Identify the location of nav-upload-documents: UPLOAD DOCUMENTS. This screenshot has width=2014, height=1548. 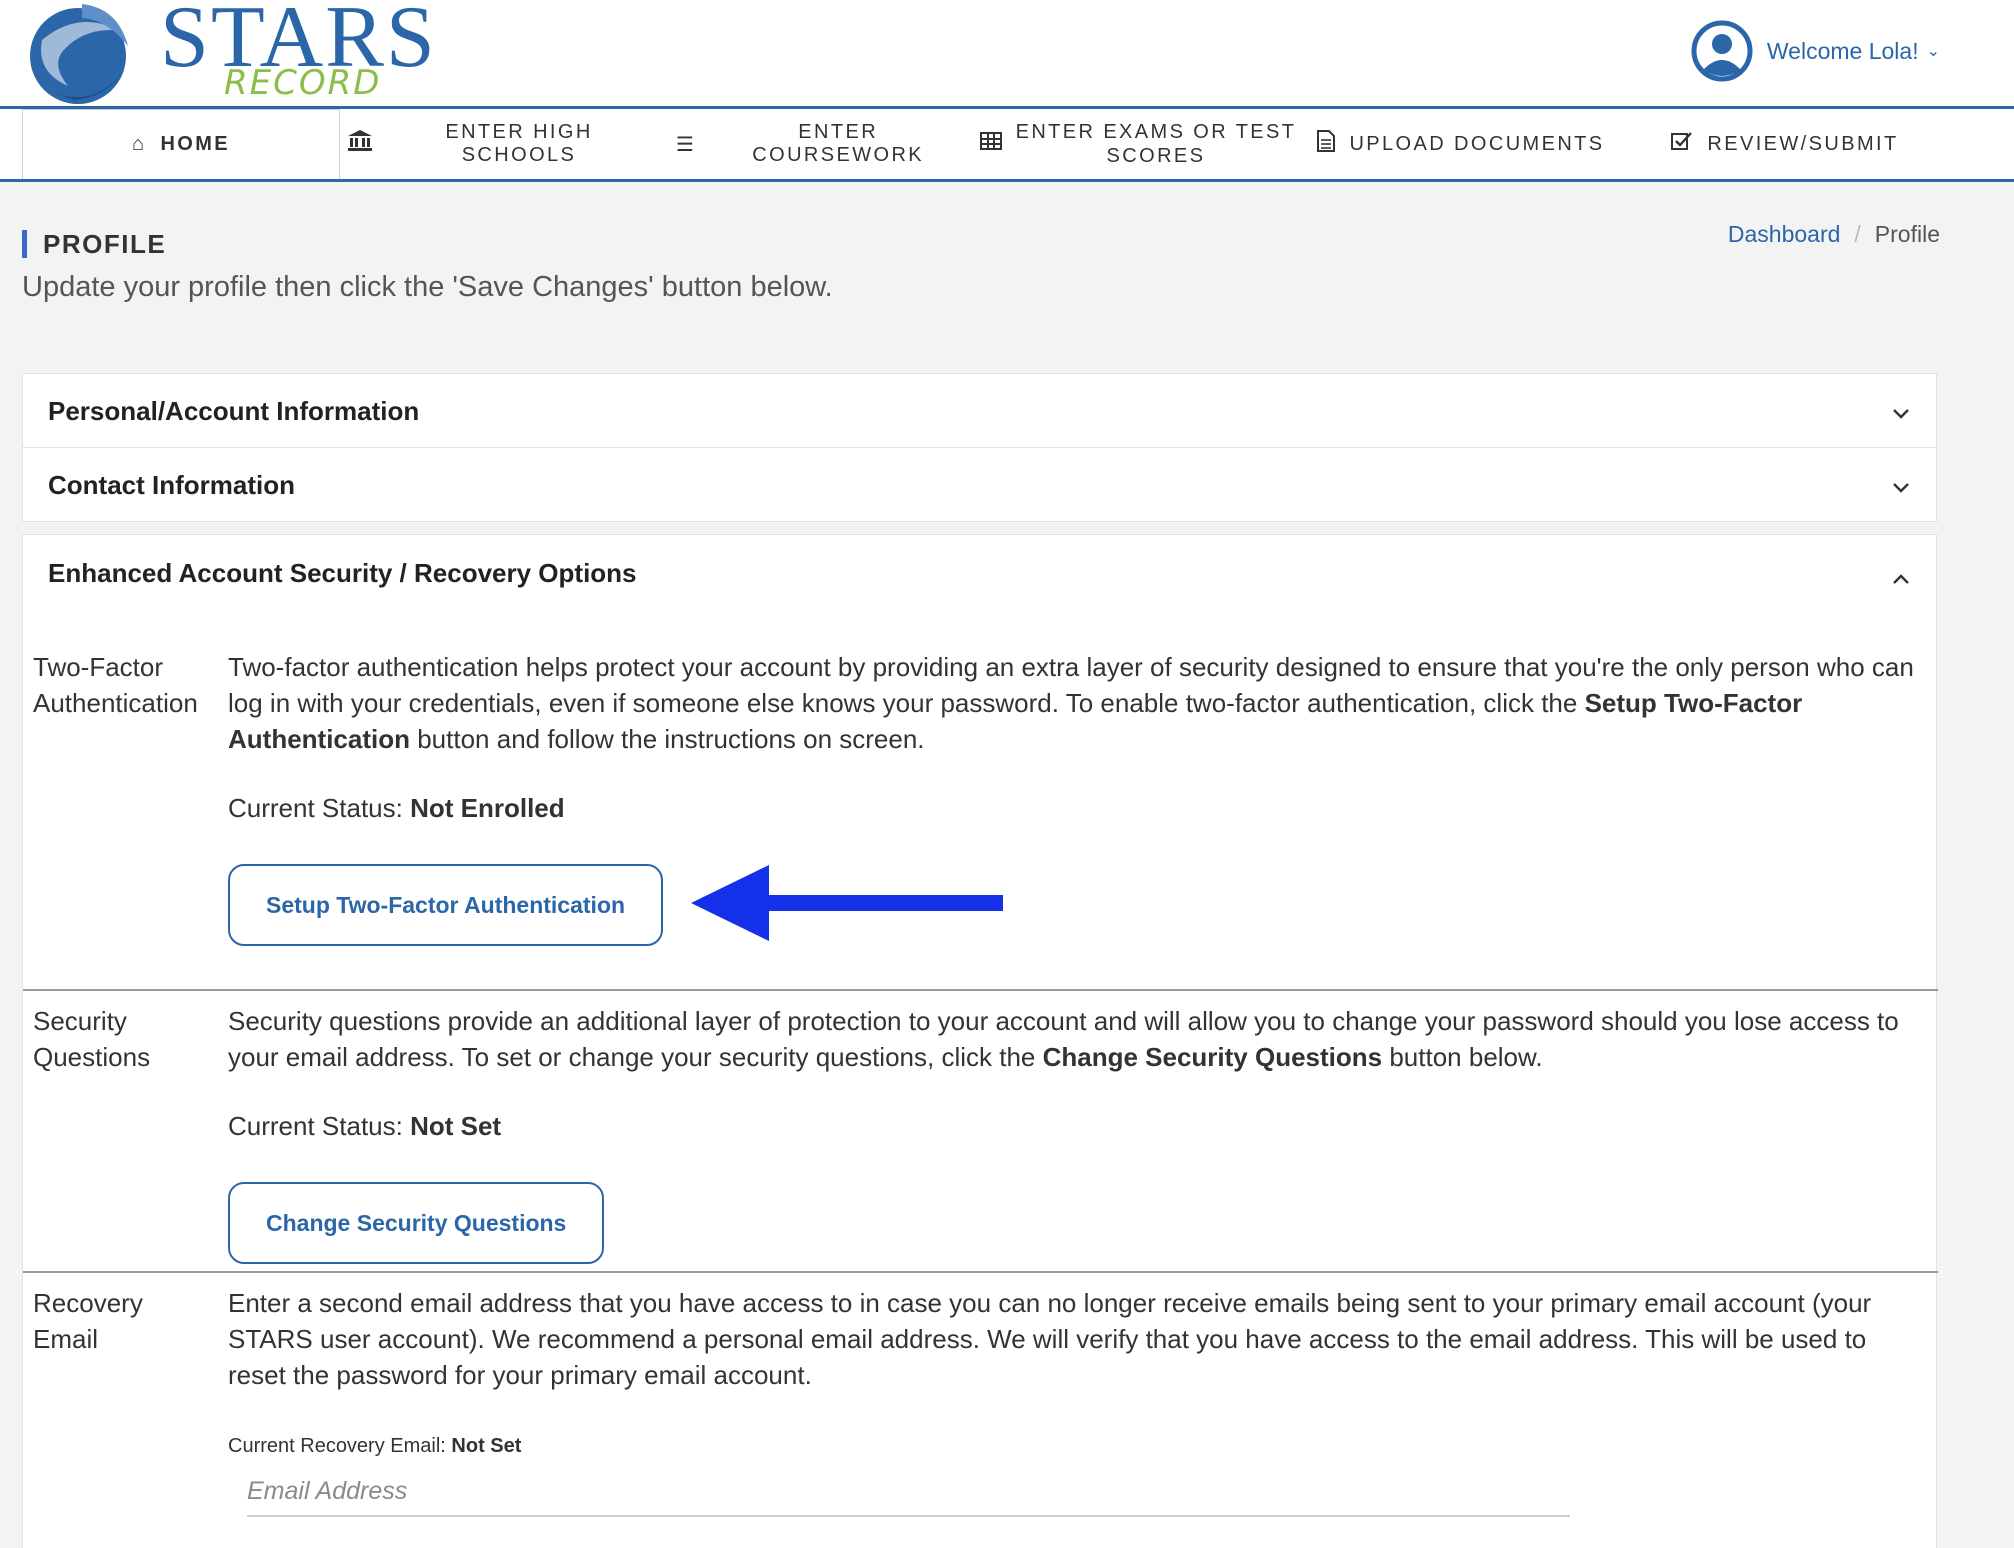
(1461, 144).